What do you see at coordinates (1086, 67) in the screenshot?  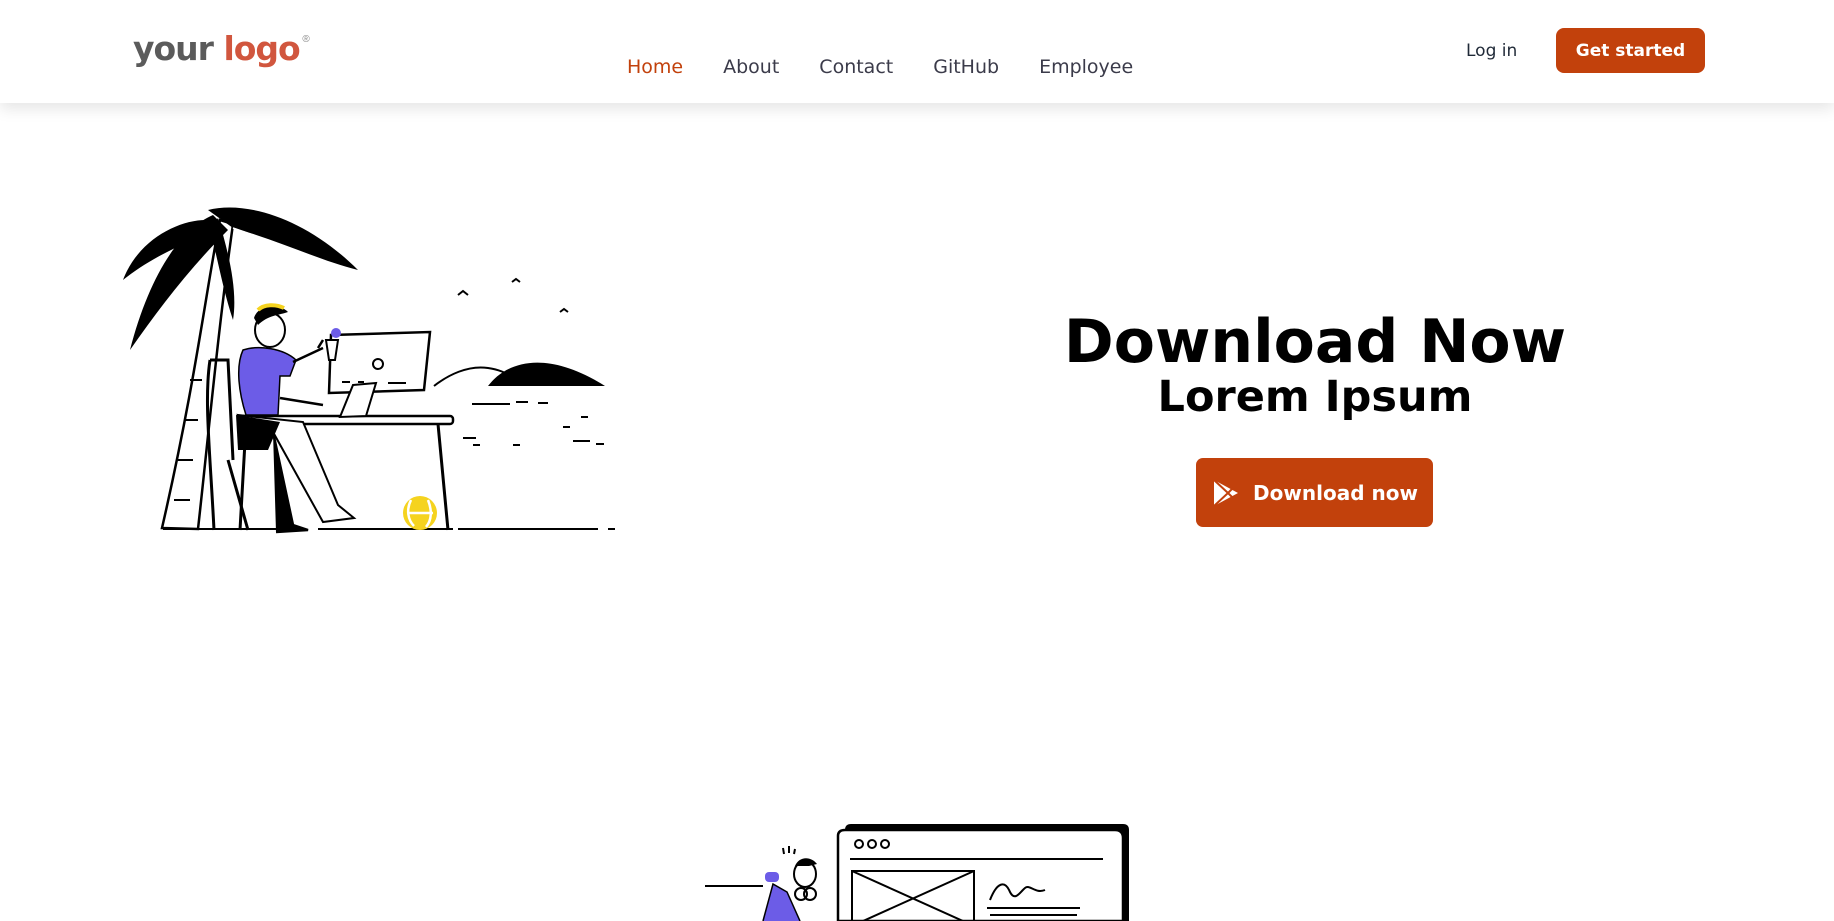 I see `nav-item-employee: Employee` at bounding box center [1086, 67].